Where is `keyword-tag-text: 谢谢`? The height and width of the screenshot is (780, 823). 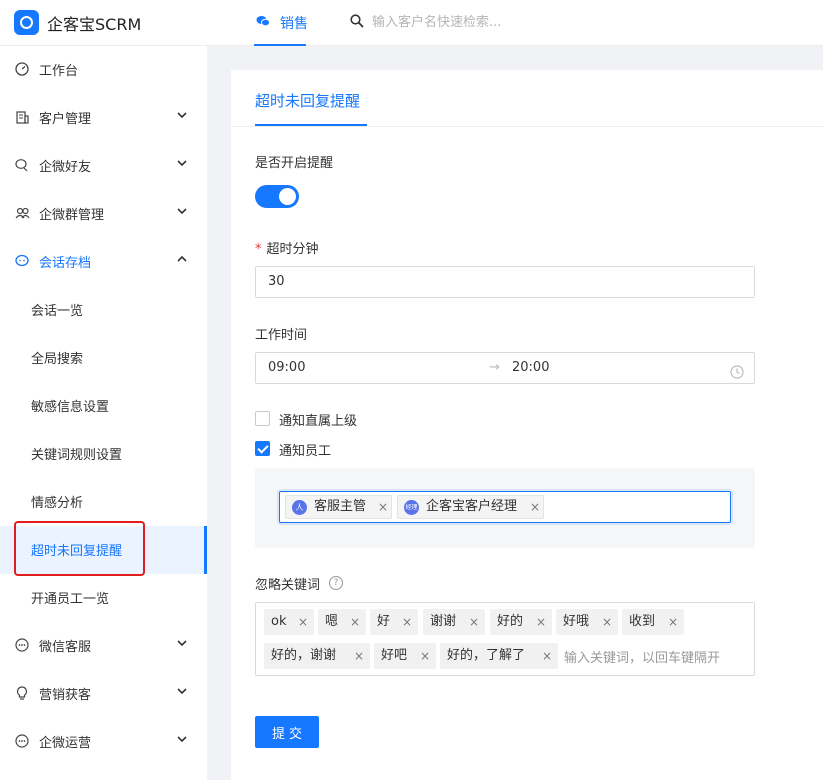
keyword-tag-text: 谢谢 is located at coordinates (443, 621).